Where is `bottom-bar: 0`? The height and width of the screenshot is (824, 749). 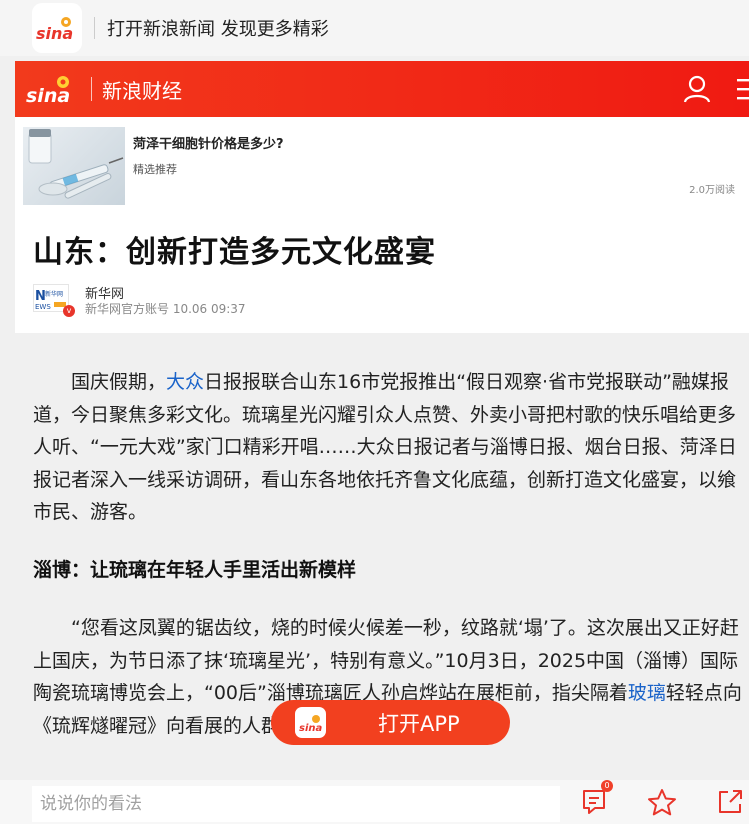 bottom-bar: 0 is located at coordinates (374, 802).